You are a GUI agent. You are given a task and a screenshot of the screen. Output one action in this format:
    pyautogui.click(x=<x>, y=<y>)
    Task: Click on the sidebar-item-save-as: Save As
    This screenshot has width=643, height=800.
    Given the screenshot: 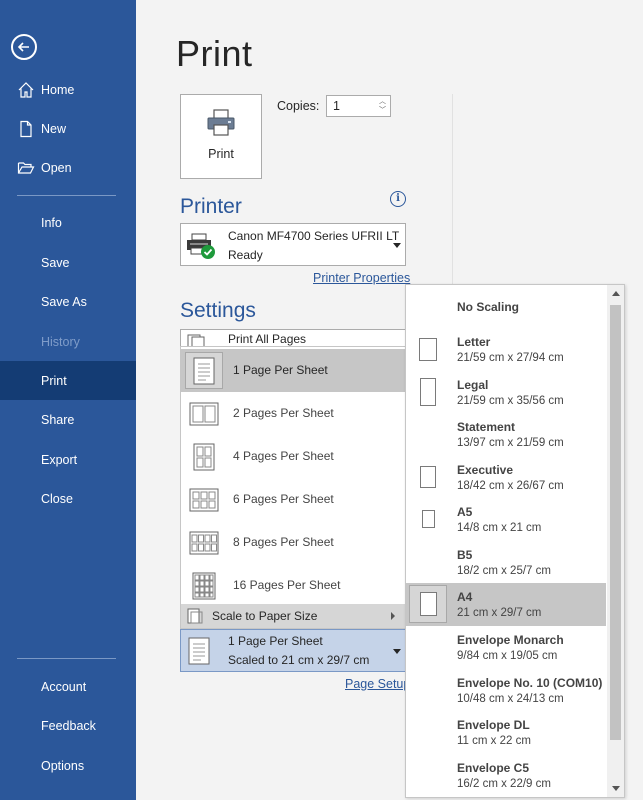 What is the action you would take?
    pyautogui.click(x=68, y=301)
    